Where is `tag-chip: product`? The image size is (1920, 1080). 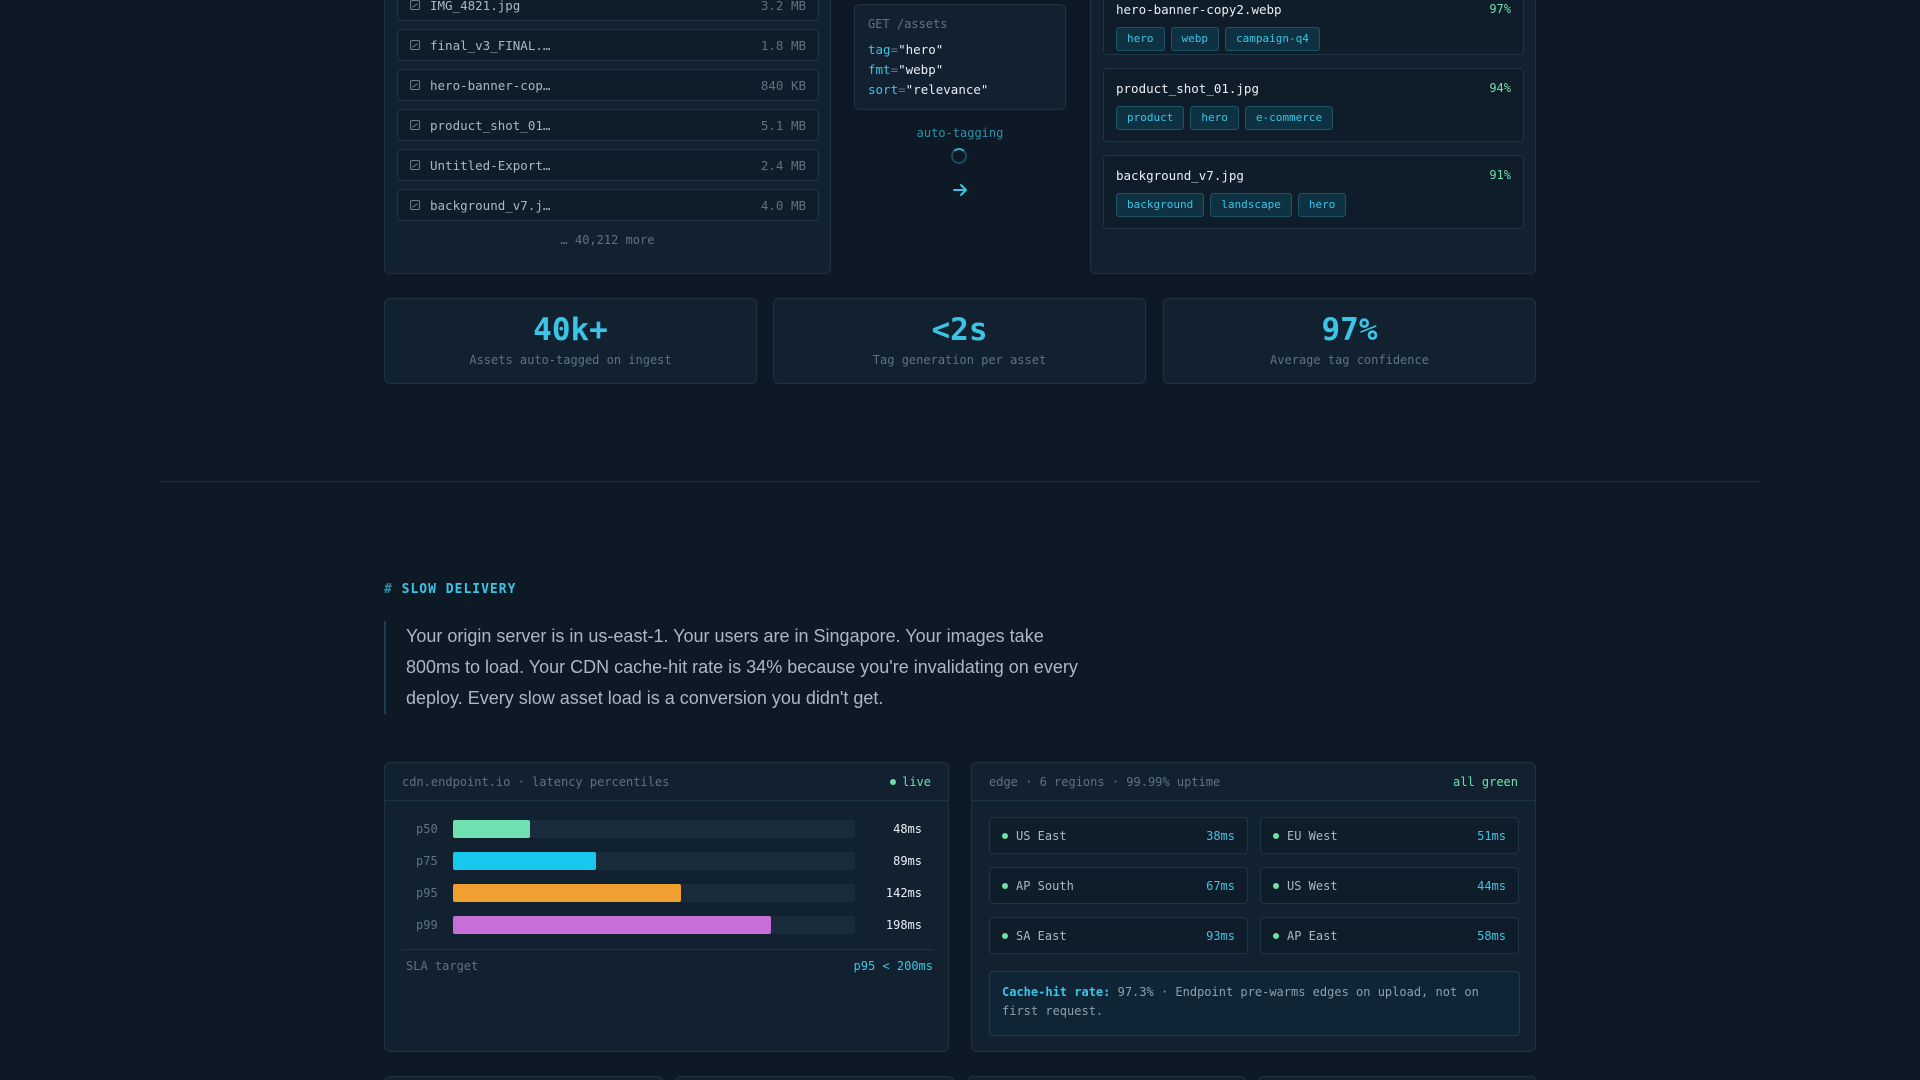
tag-chip: product is located at coordinates (1150, 118).